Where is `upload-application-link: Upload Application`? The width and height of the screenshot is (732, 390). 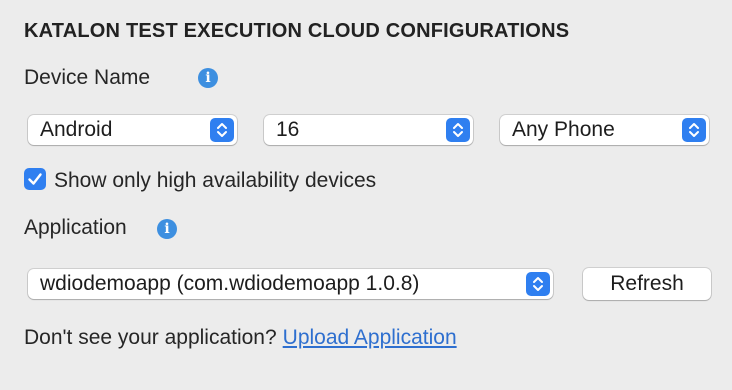
upload-application-link: Upload Application is located at coordinates (370, 337).